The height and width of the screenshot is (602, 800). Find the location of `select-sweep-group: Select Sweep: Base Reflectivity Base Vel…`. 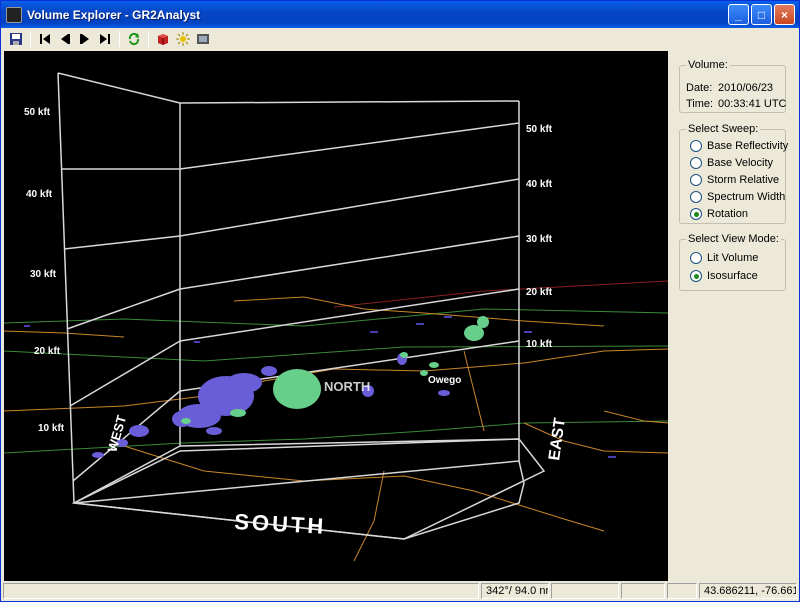

select-sweep-group: Select Sweep: Base Reflectivity Base Vel… is located at coordinates (733, 173).